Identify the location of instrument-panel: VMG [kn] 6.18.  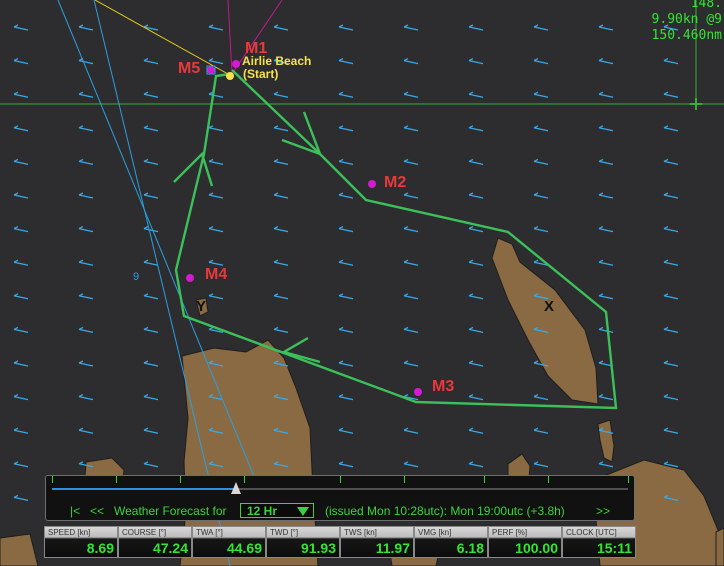
(451, 542).